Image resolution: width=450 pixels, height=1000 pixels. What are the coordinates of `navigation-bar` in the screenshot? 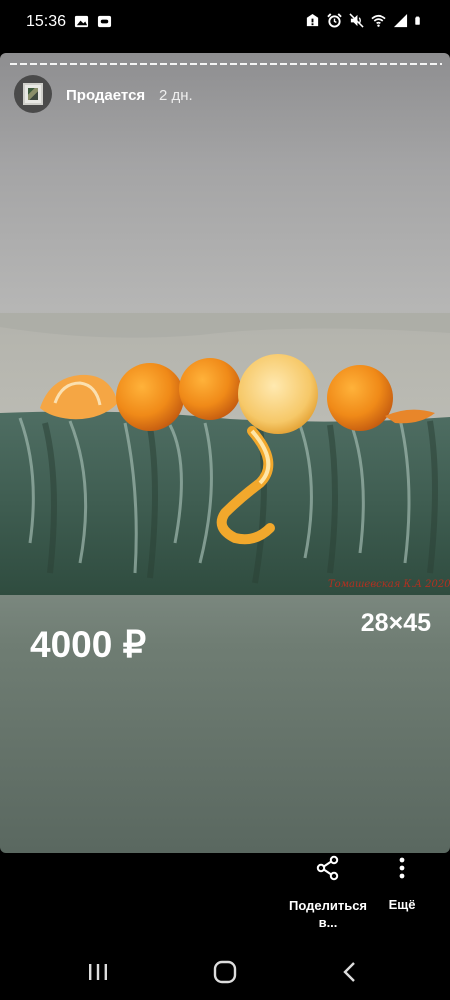 It's located at (225, 972).